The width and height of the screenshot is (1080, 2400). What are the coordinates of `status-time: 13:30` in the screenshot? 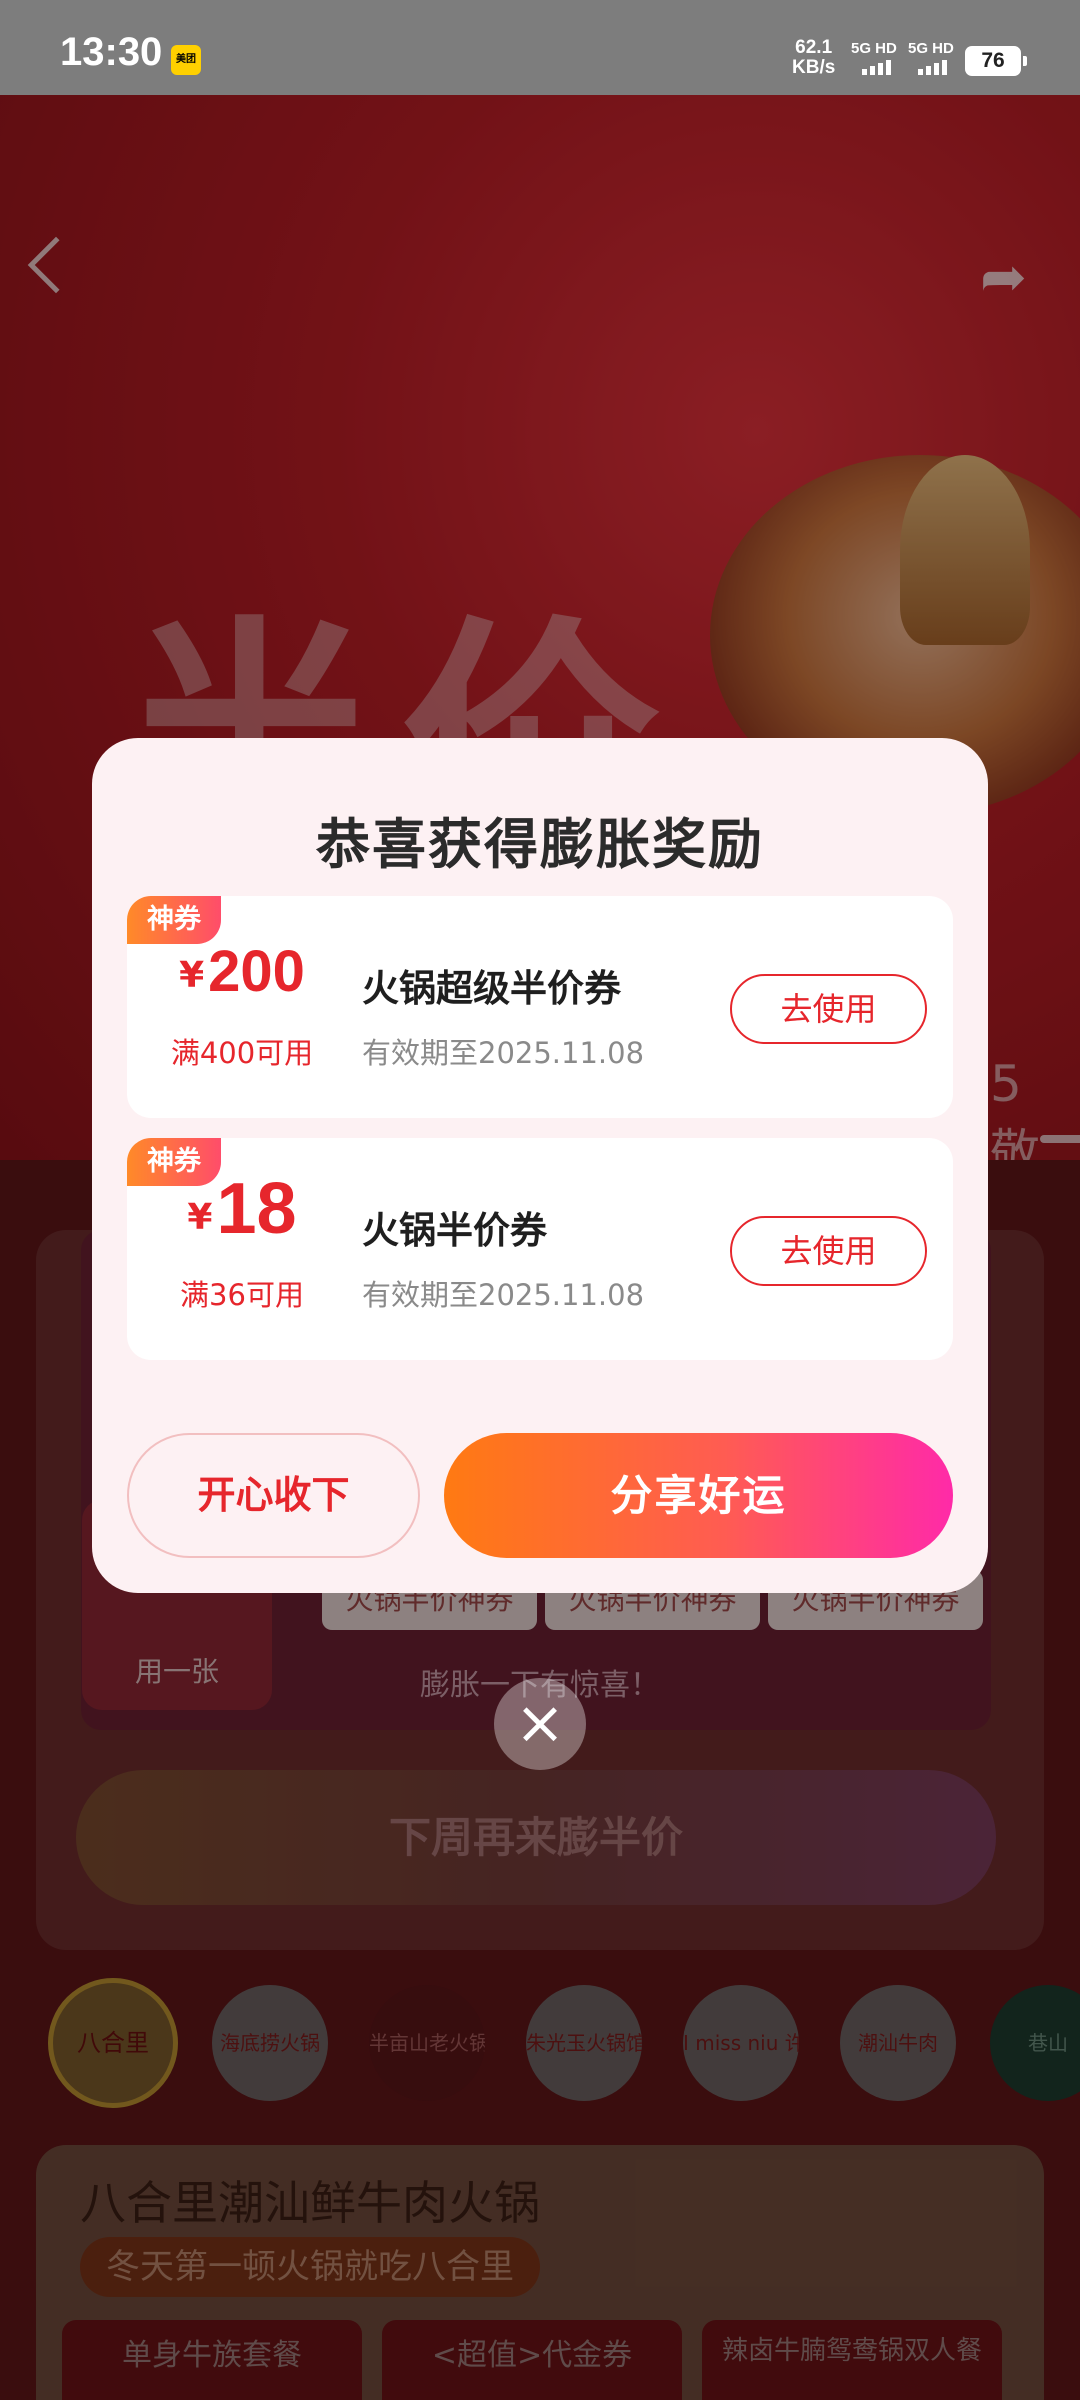 It's located at (111, 52).